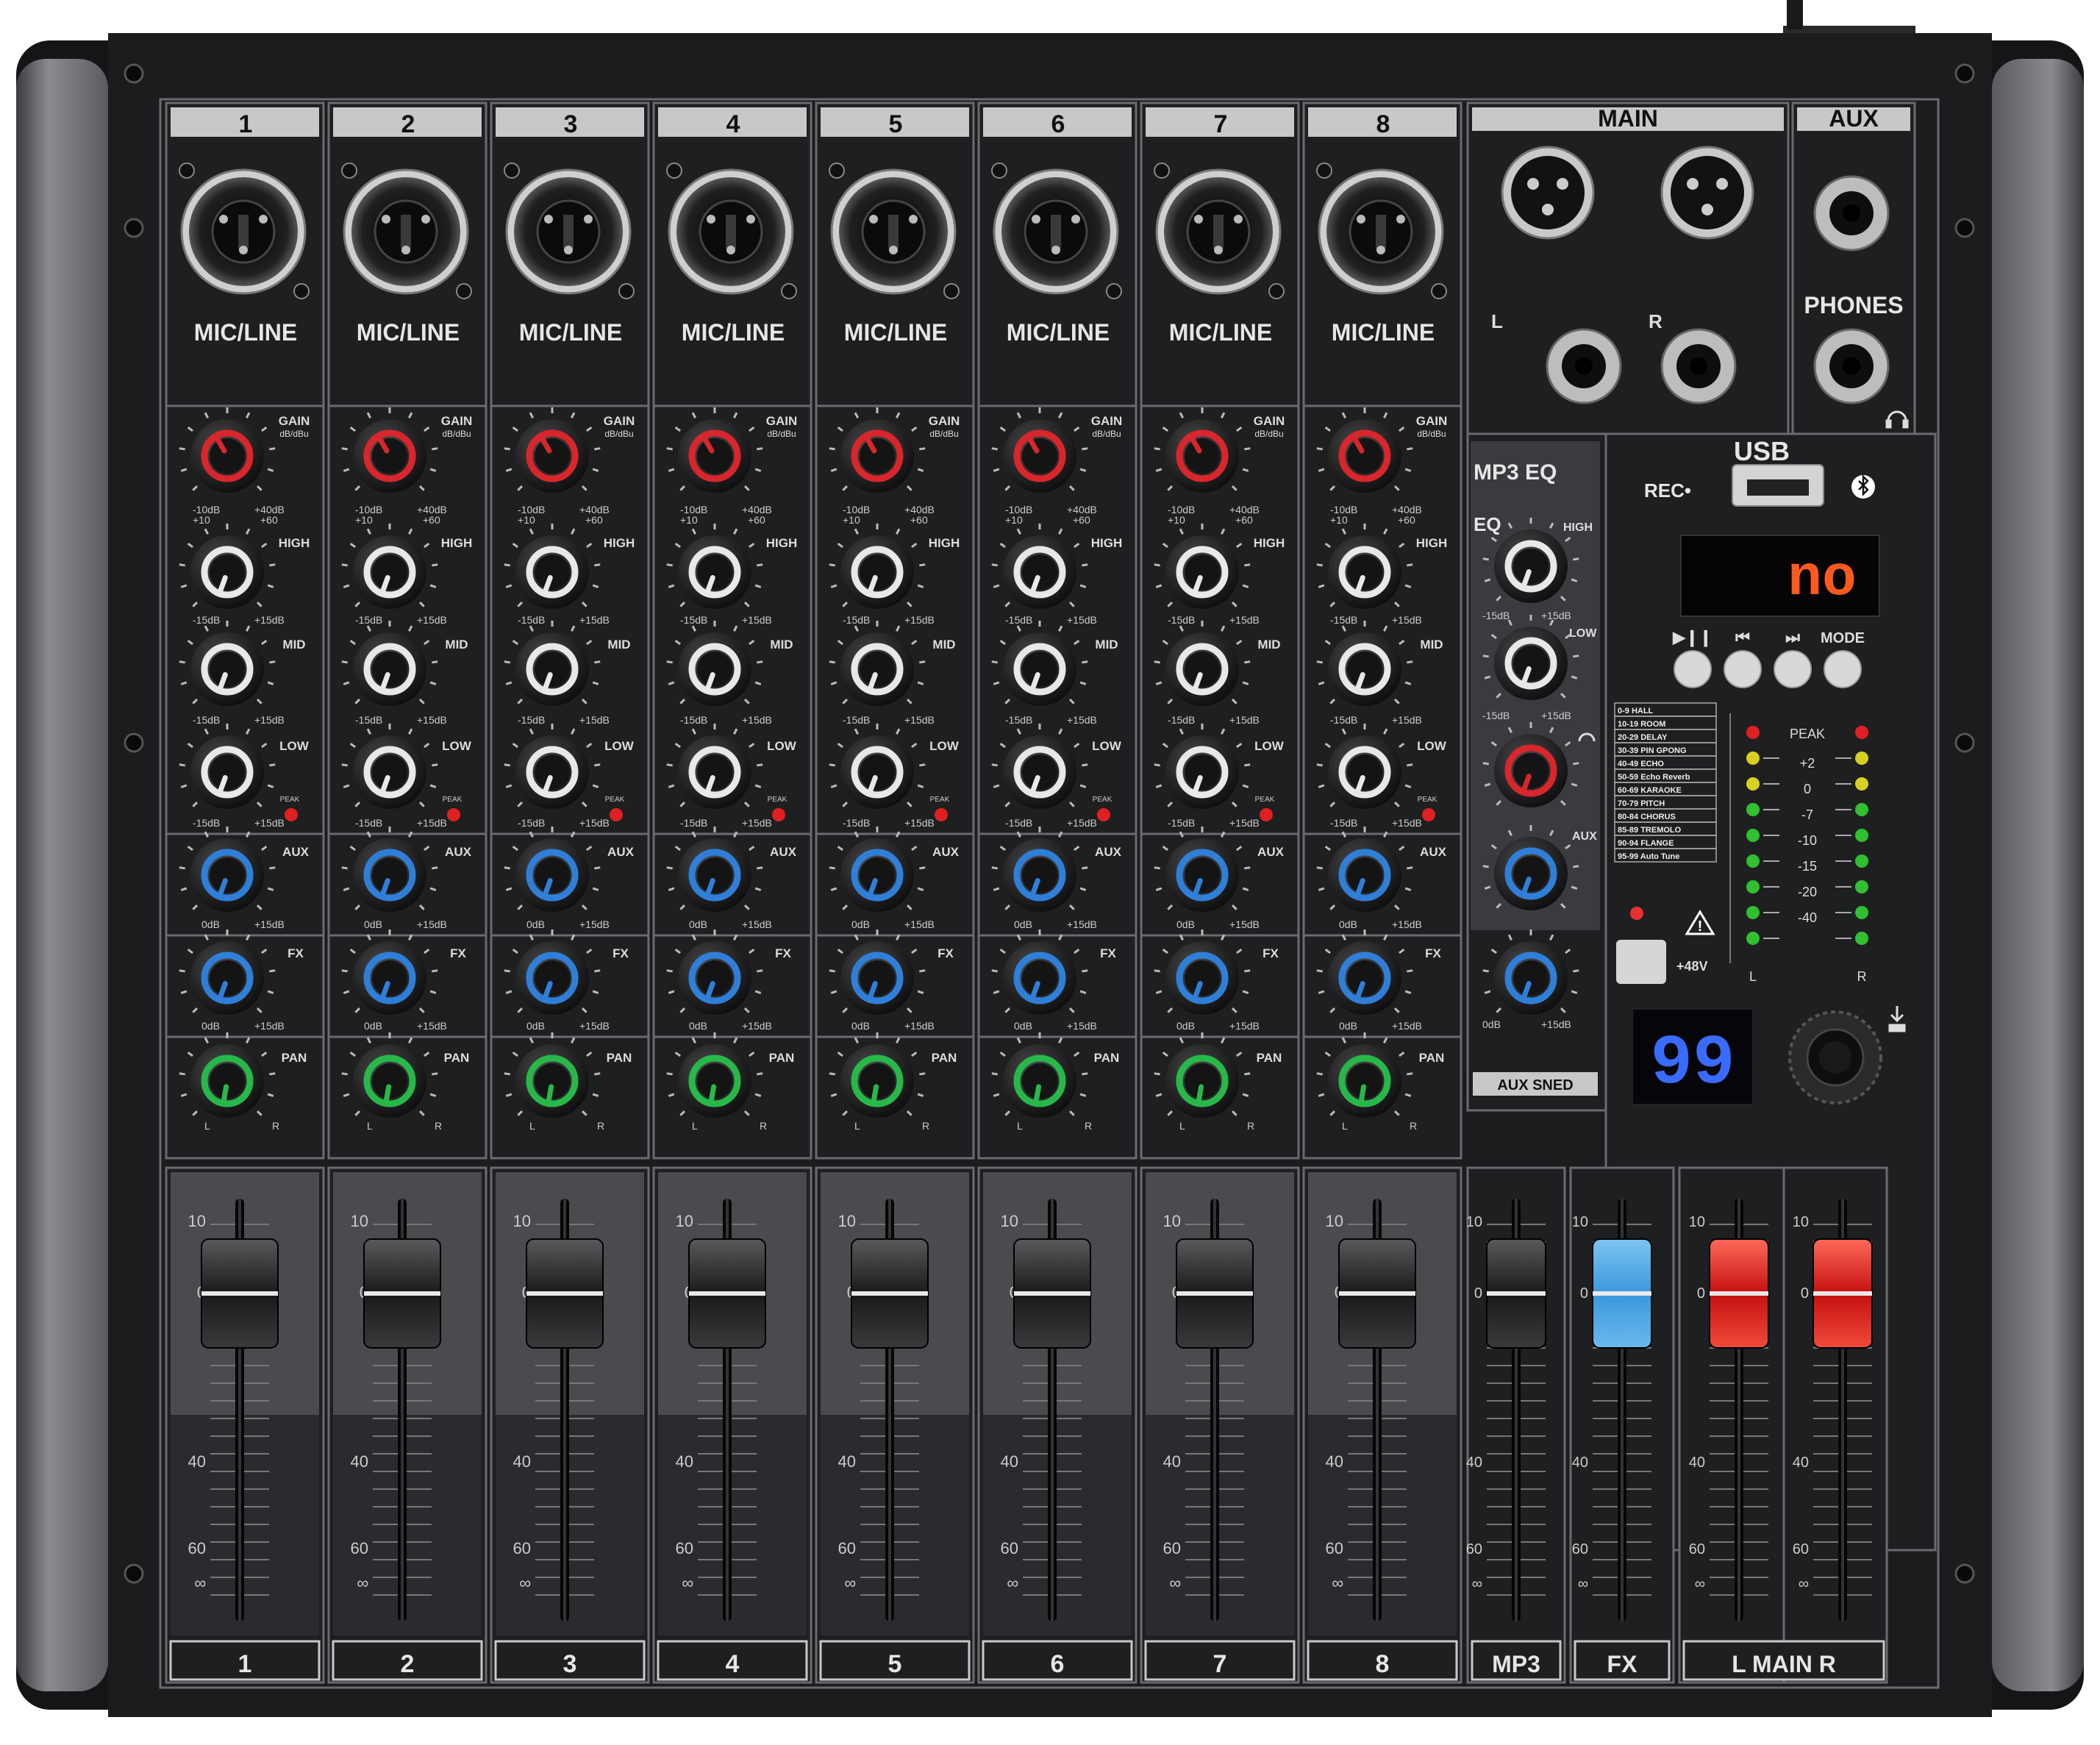 This screenshot has width=2100, height=1745. What do you see at coordinates (1578, 527) in the screenshot?
I see `mp3-high-label: HIGH` at bounding box center [1578, 527].